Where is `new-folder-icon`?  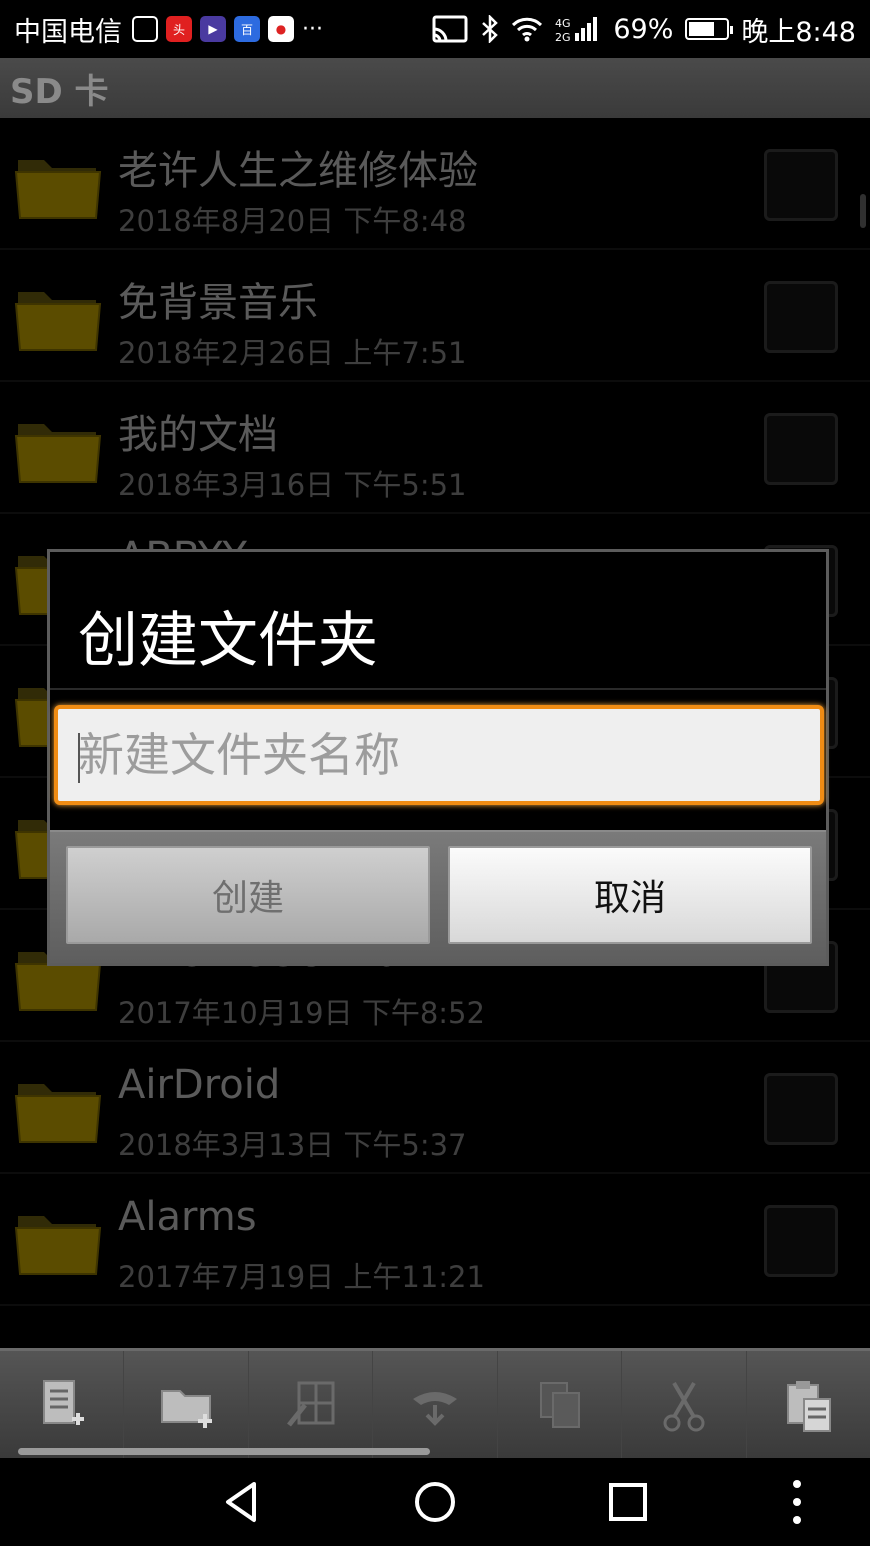 new-folder-icon is located at coordinates (187, 1408).